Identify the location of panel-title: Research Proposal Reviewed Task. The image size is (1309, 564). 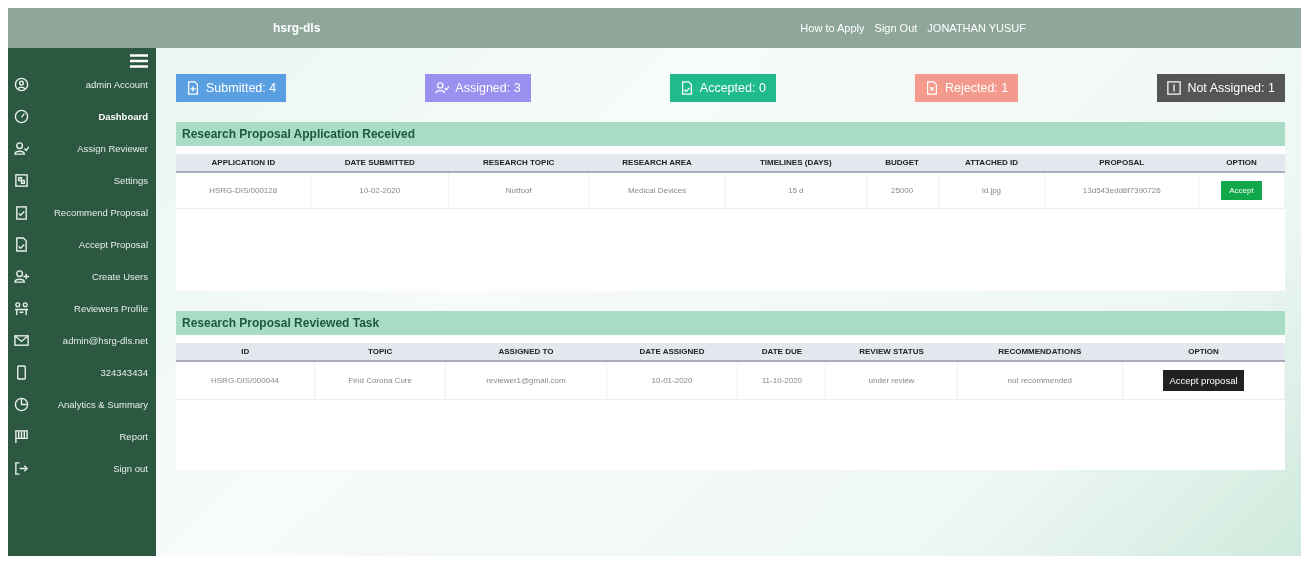
(730, 323).